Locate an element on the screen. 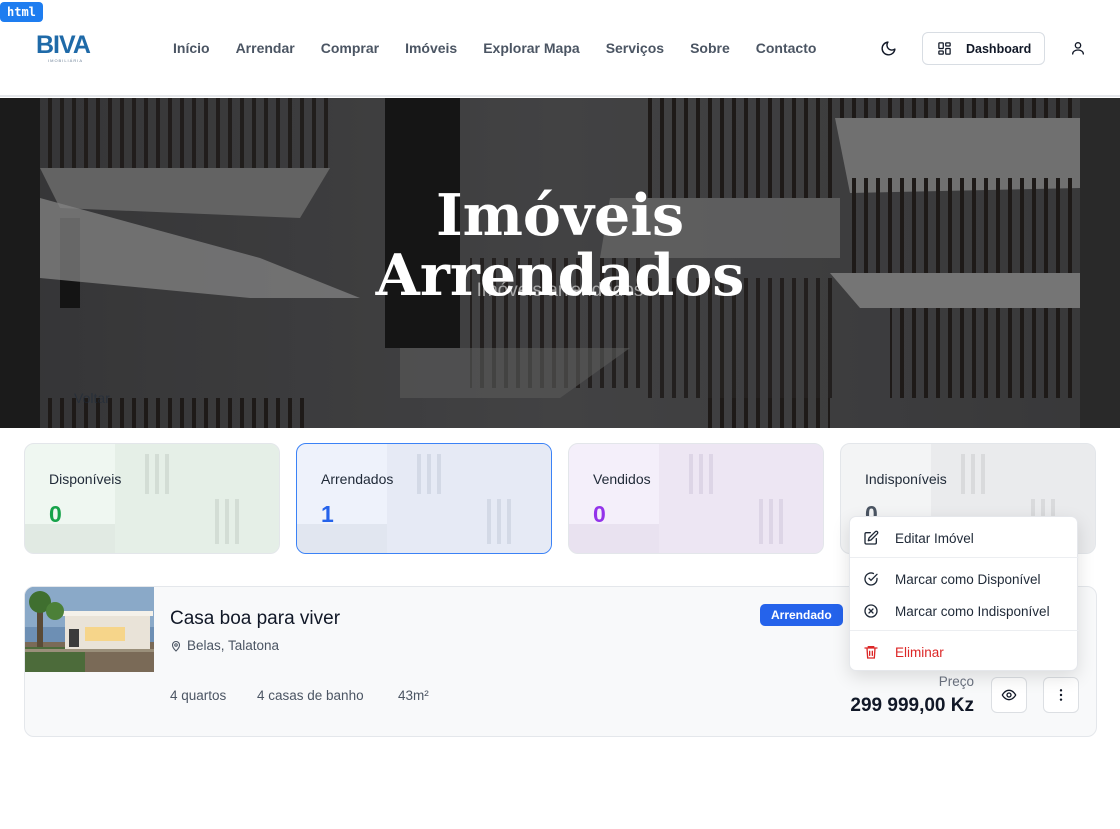 The width and height of the screenshot is (1120, 829). dashboard-grid-icon is located at coordinates (944, 48).